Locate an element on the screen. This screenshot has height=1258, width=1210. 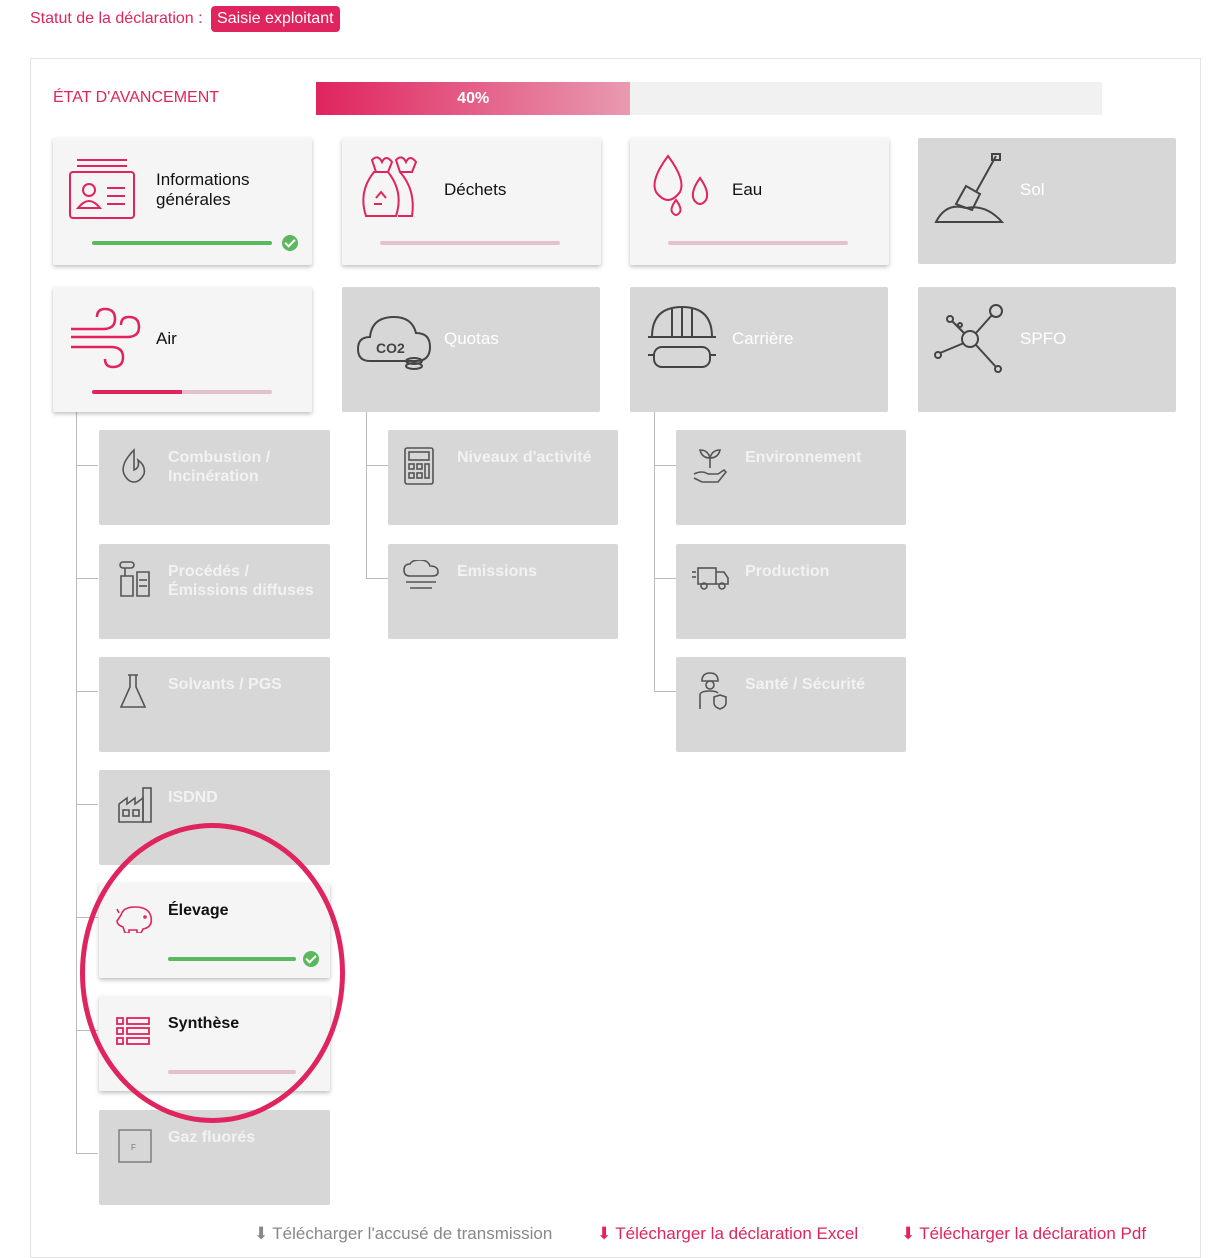
subcard-label: Production is located at coordinates (787, 571).